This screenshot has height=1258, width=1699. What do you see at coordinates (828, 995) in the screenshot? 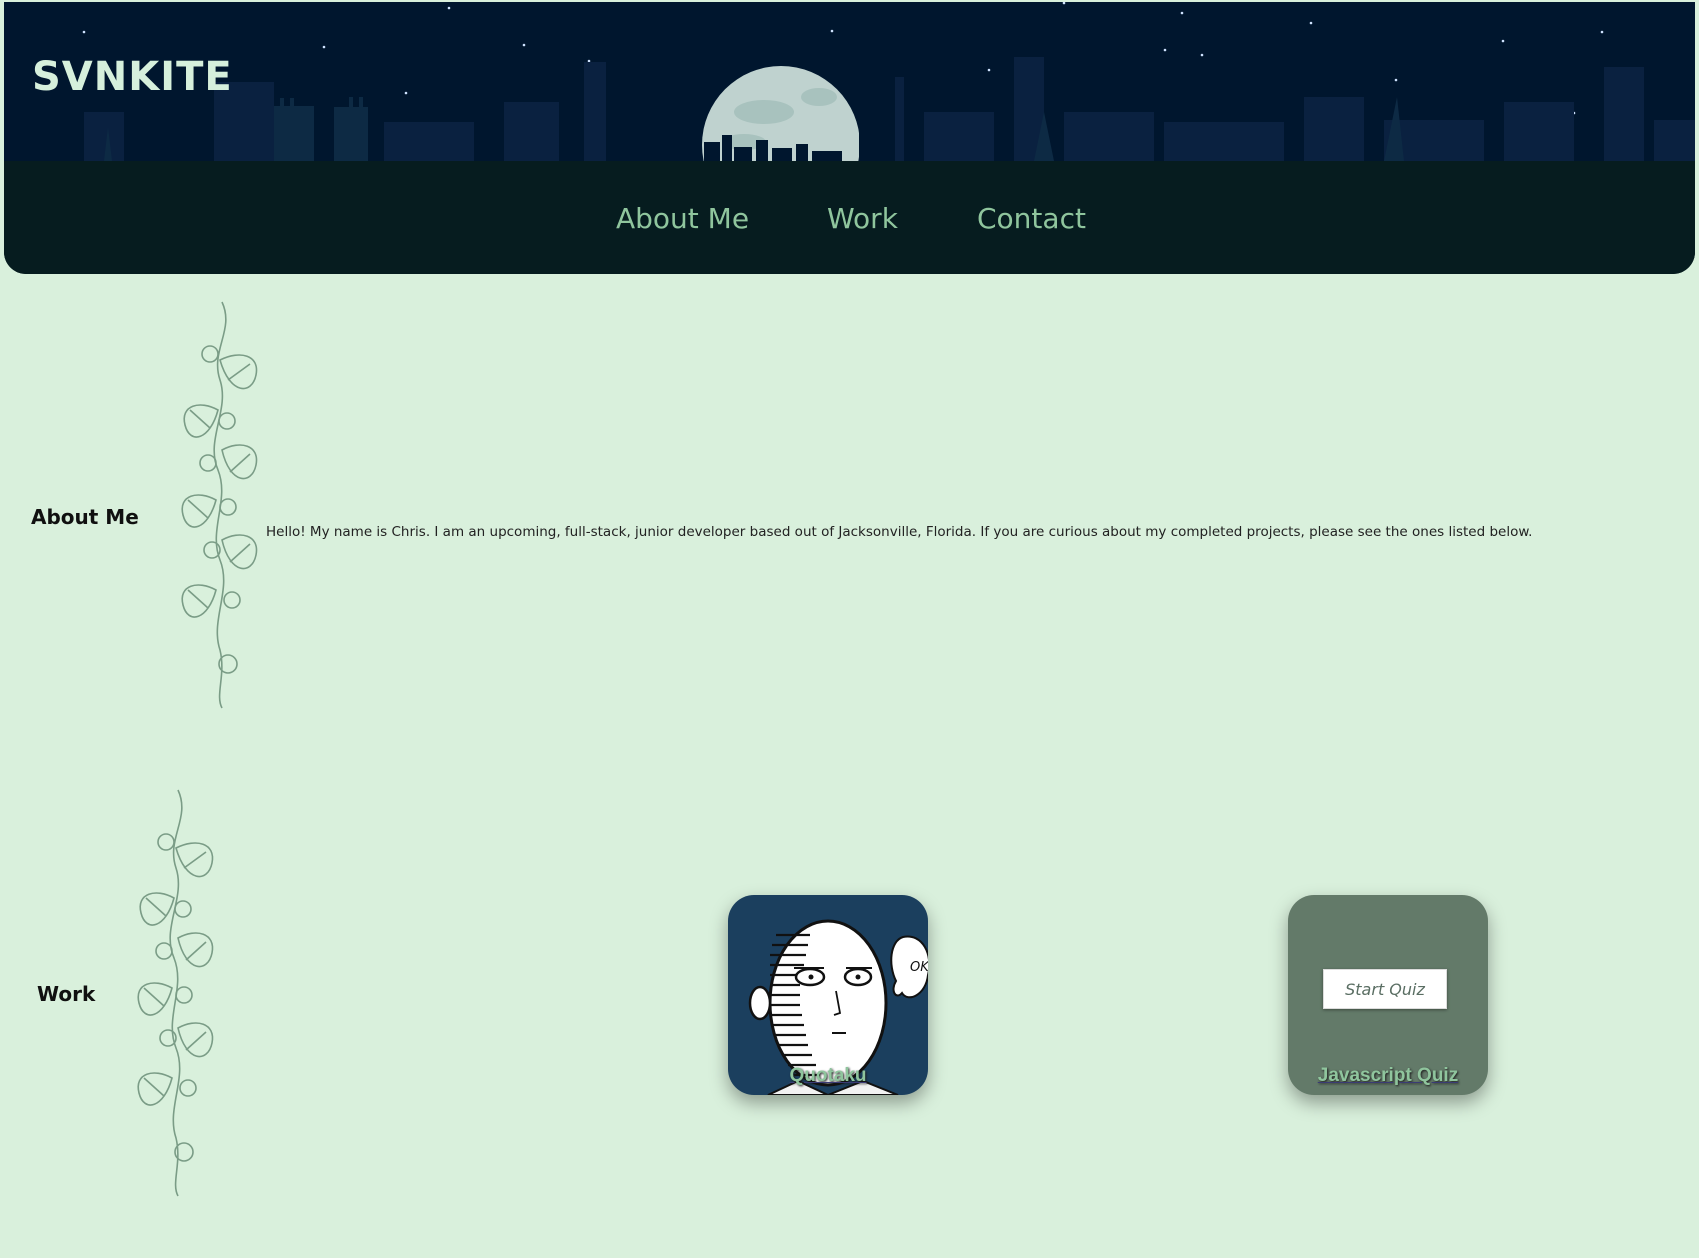
I see `project-card-quotaku: OK Quotaku` at bounding box center [828, 995].